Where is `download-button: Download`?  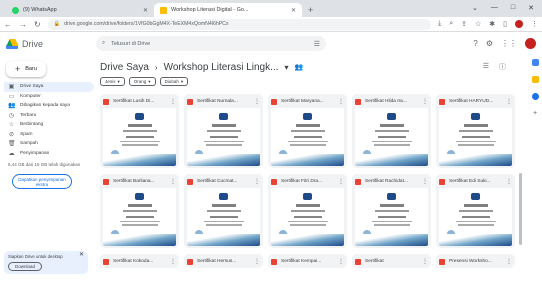 download-button: Download is located at coordinates (25, 266).